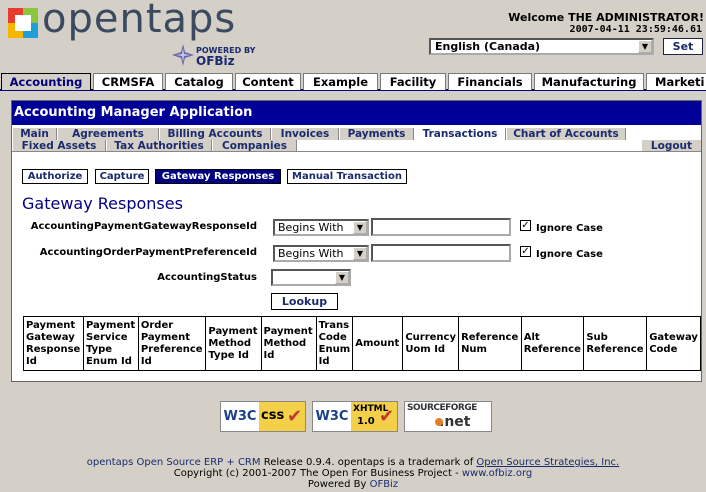 Image resolution: width=706 pixels, height=492 pixels. I want to click on subnav-transactions: Transactions, so click(460, 134).